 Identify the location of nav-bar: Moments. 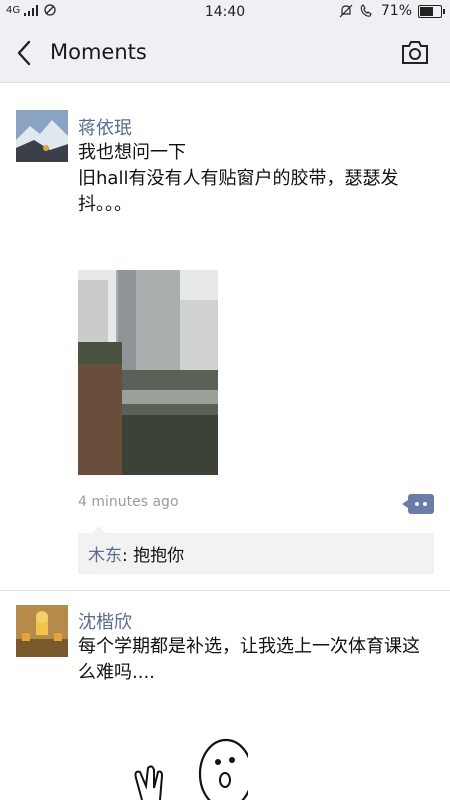
(225, 53).